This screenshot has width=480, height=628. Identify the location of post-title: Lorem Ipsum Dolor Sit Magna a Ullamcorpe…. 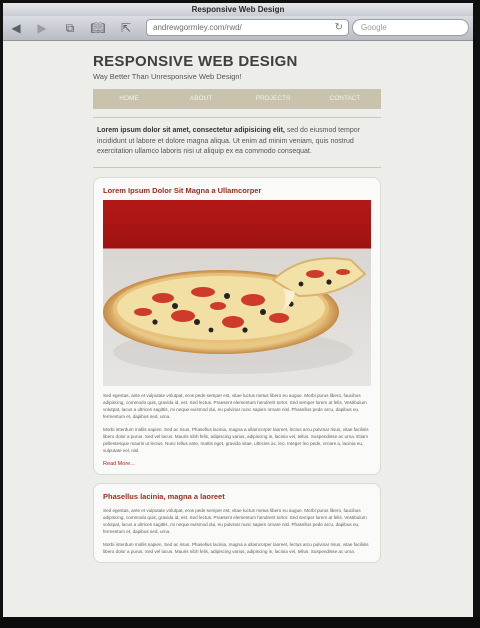
(237, 190).